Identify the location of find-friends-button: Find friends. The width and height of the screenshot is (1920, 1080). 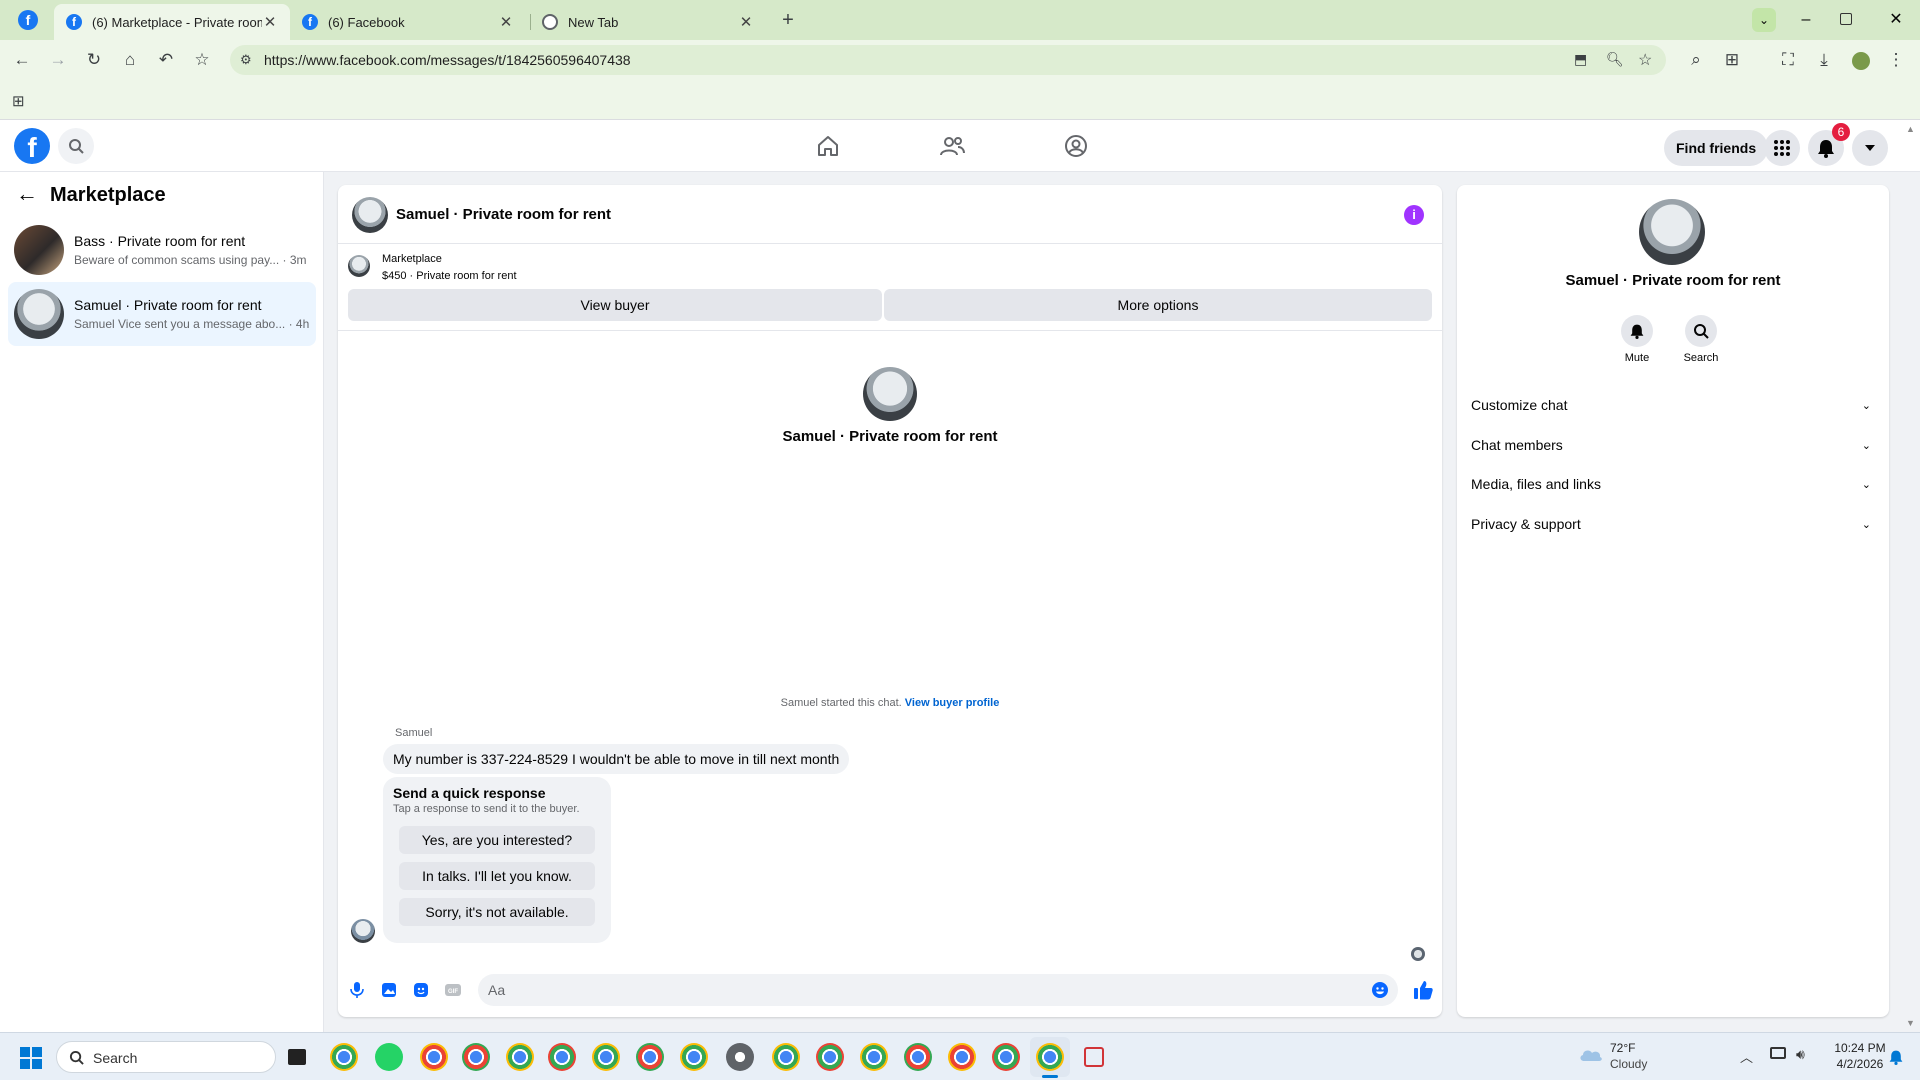
(1716, 148).